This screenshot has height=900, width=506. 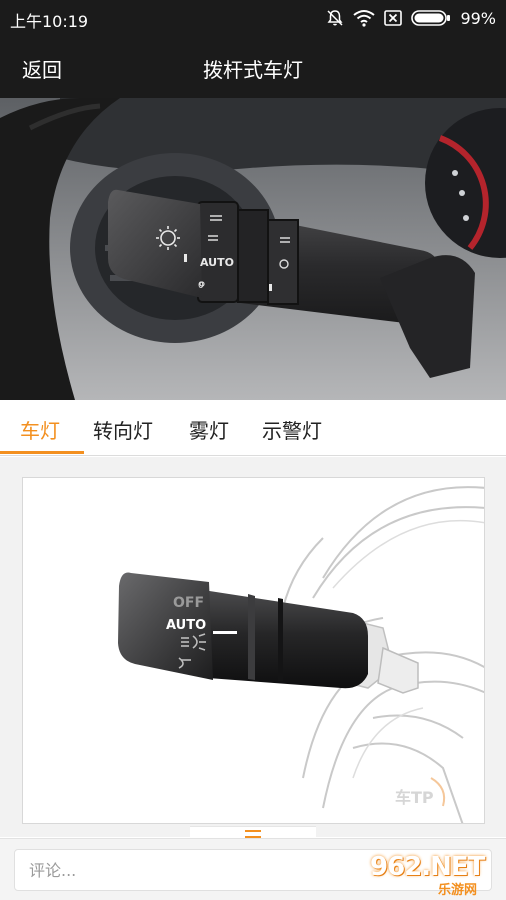 I want to click on battery-percent: 99%, so click(x=478, y=18).